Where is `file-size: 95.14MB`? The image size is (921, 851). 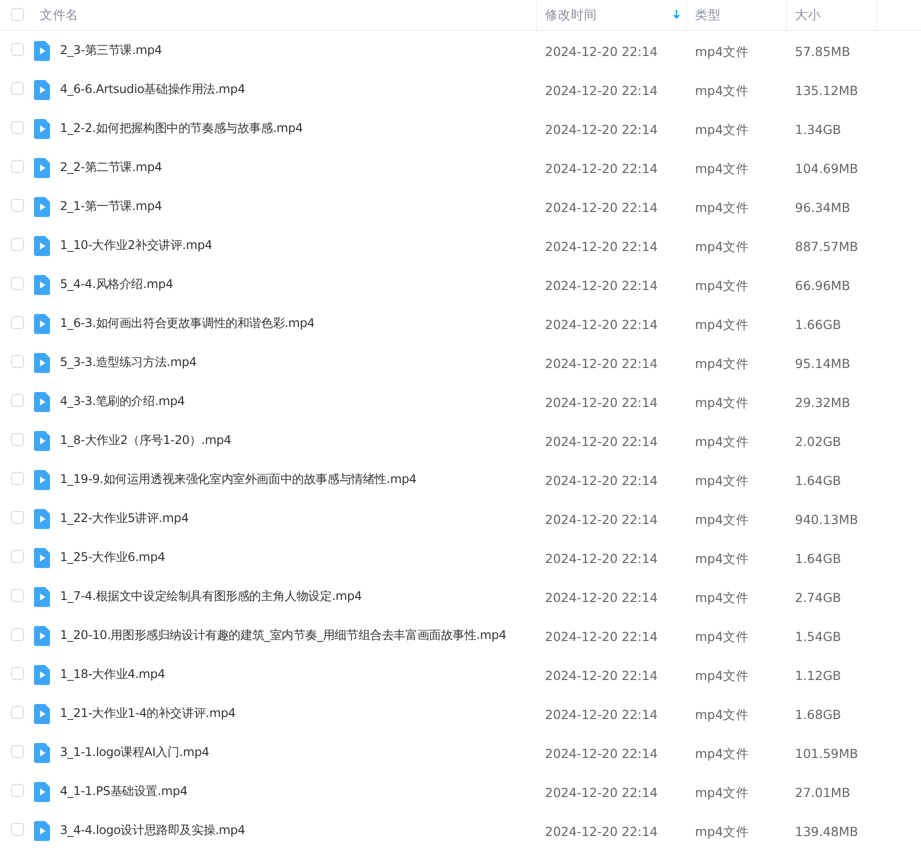
file-size: 95.14MB is located at coordinates (822, 363).